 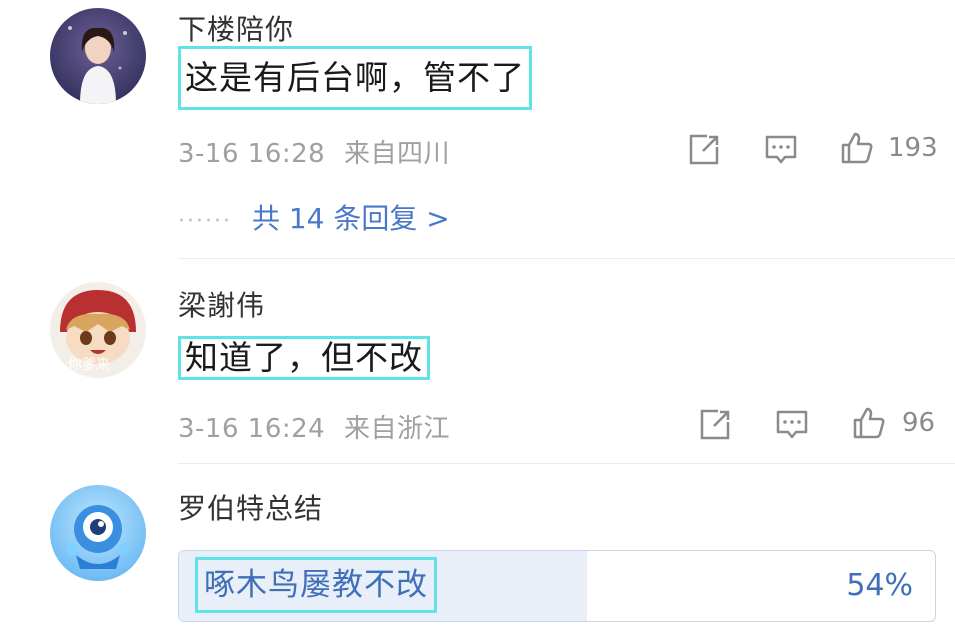 What do you see at coordinates (919, 423) in the screenshot?
I see `like-count: 96` at bounding box center [919, 423].